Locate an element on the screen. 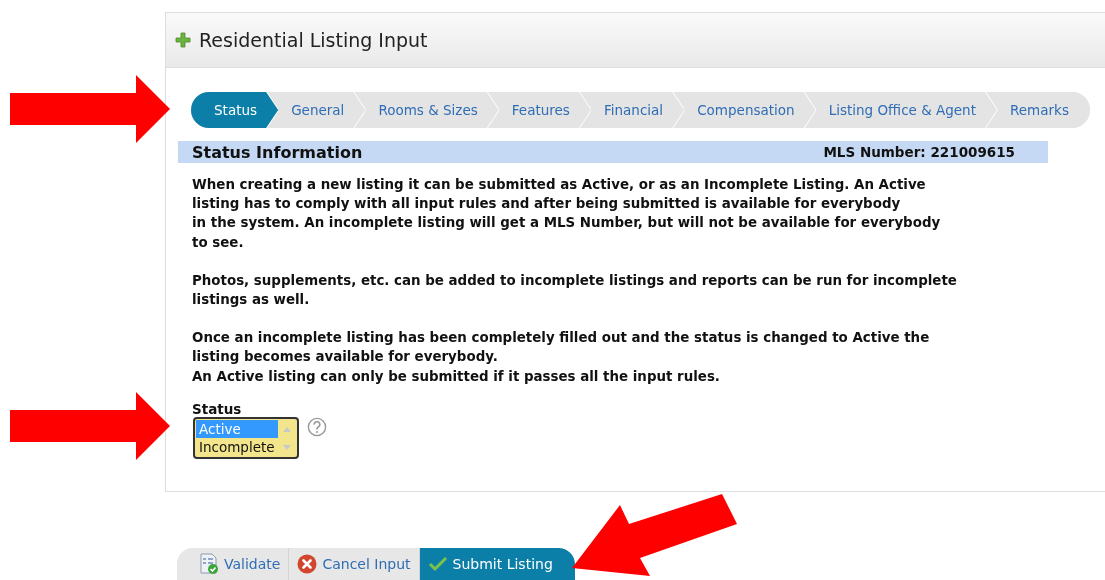  info-paragraph: Photos, supplements, etc. can be added to incomplete listings and reports can be run for incomplete listings as well. is located at coordinates (575, 290).